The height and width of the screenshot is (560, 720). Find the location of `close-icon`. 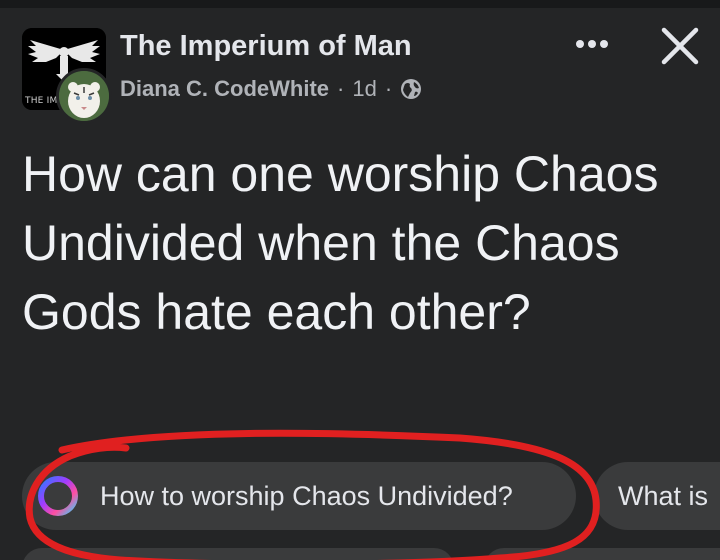

close-icon is located at coordinates (680, 46).